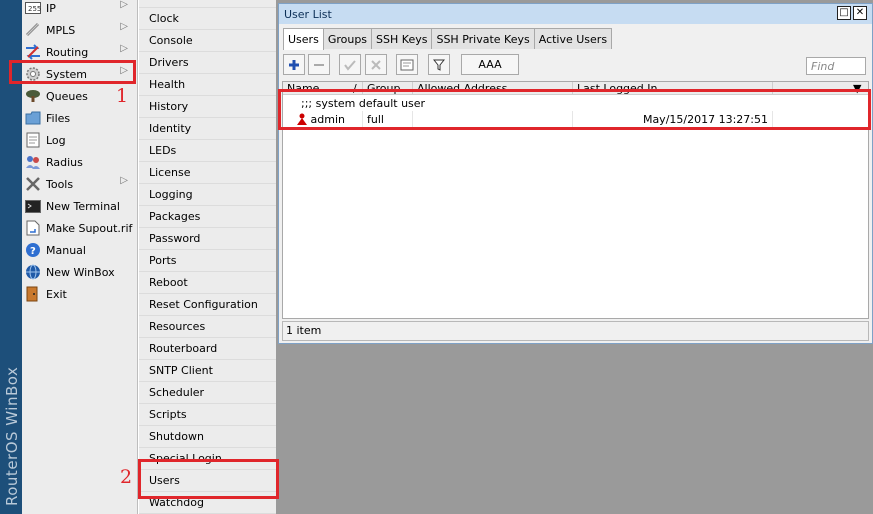 The height and width of the screenshot is (514, 873). I want to click on terminal-icon, so click(33, 206).